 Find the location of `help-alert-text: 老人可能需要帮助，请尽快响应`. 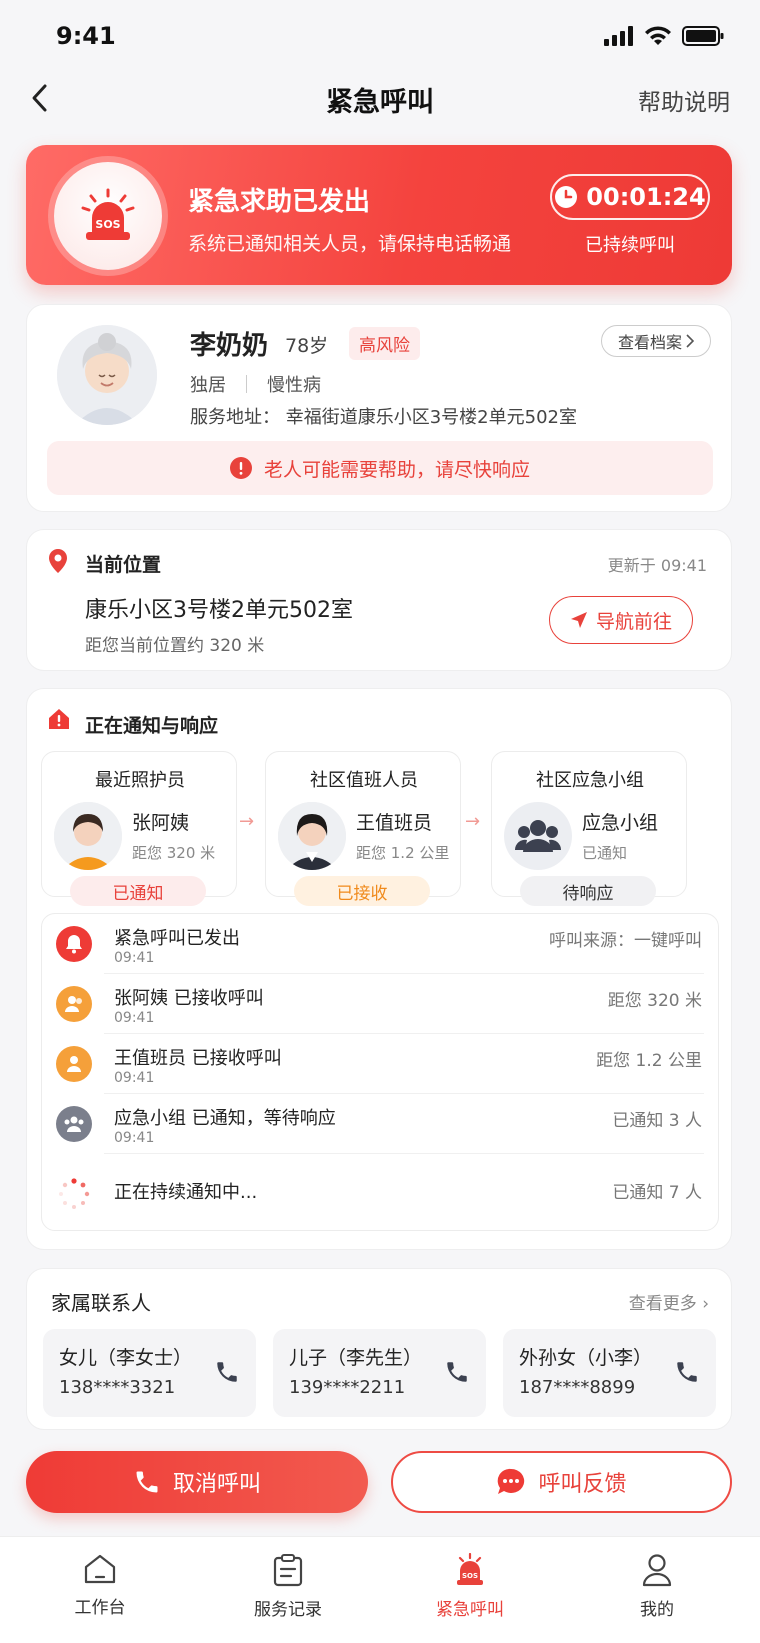

help-alert-text: 老人可能需要帮助，请尽快响应 is located at coordinates (396, 469).